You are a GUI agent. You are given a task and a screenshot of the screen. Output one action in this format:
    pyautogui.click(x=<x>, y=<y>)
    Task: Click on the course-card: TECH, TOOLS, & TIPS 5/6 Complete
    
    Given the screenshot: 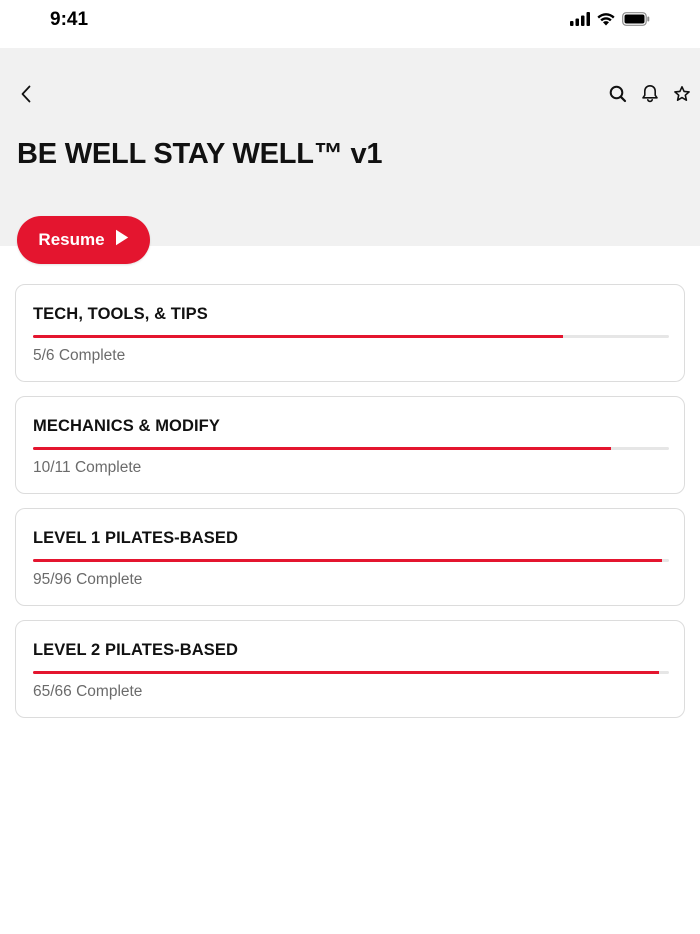 What is the action you would take?
    pyautogui.click(x=350, y=333)
    